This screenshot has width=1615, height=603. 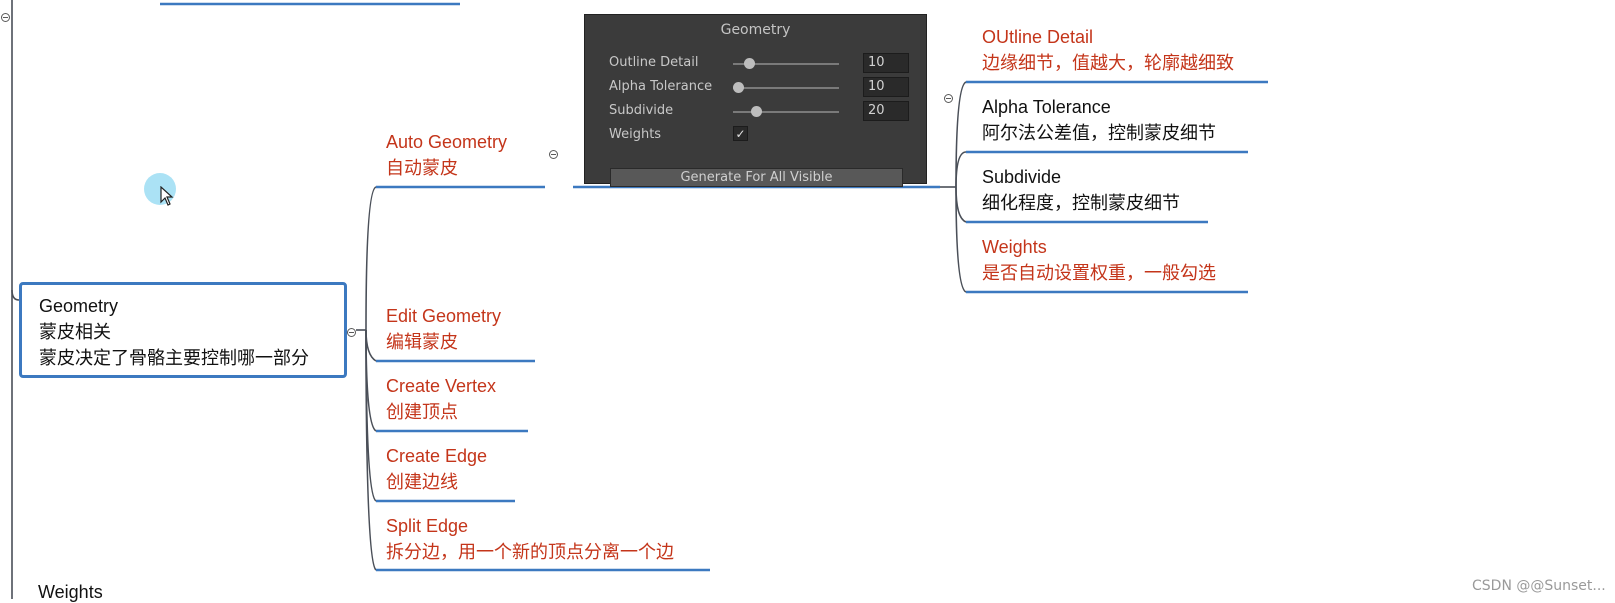 I want to click on branch-split-edge: Split Edge 拆分边，用一个新的顶点分离一个边, so click(x=530, y=539).